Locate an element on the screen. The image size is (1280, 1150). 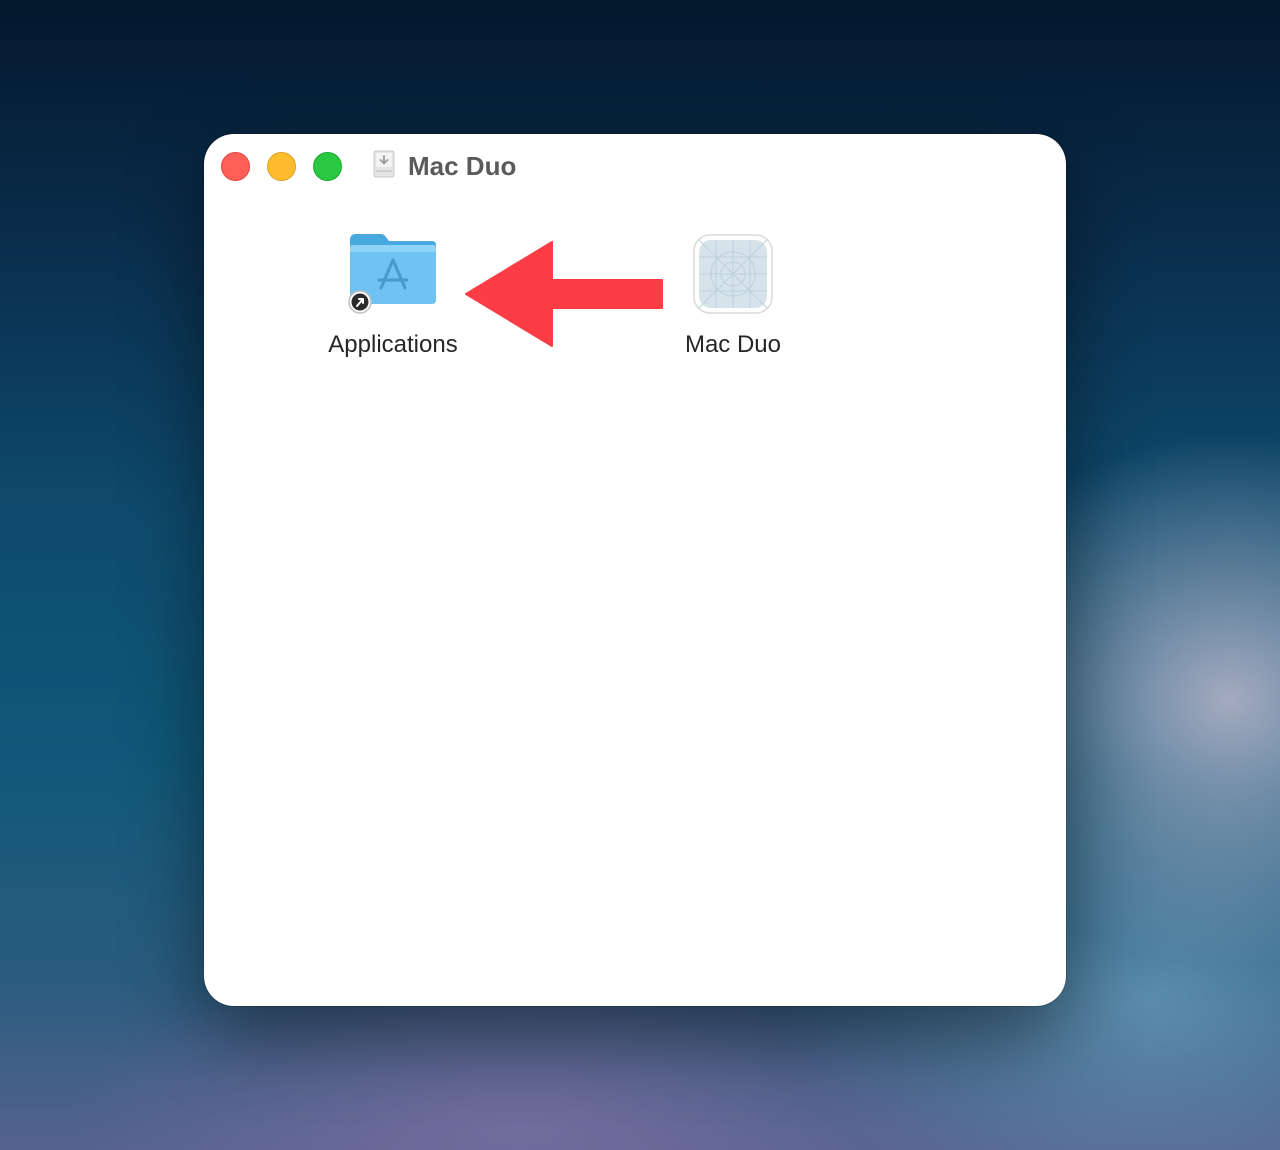
app-placeholder-icon is located at coordinates (733, 274).